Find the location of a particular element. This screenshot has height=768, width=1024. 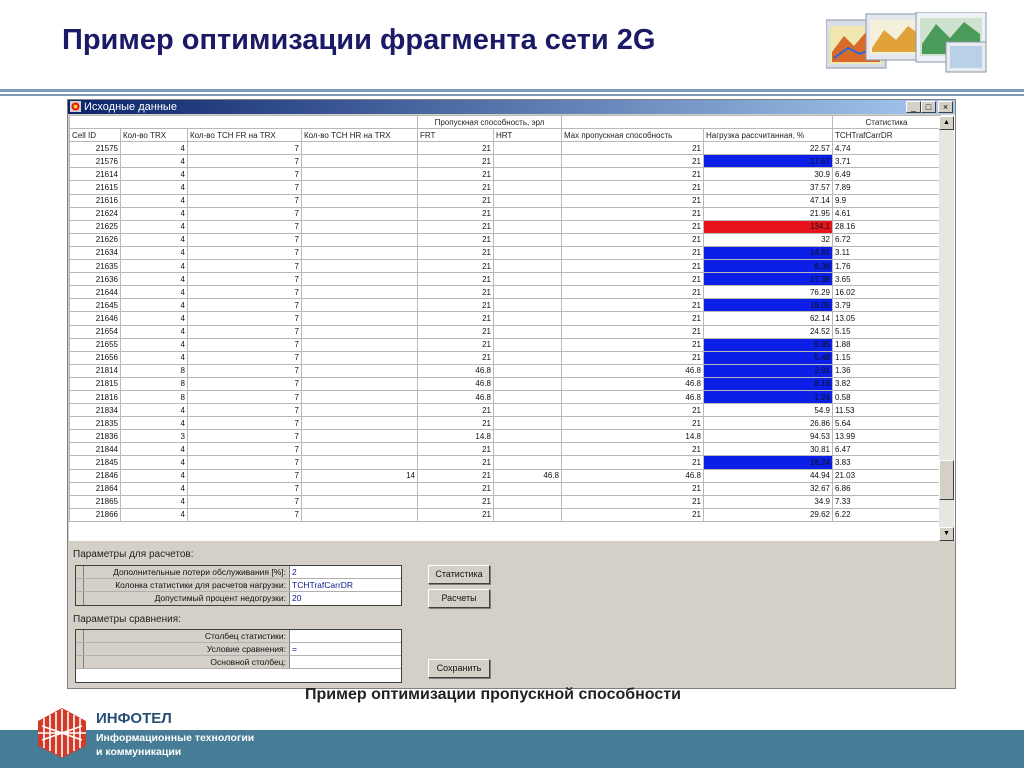

cell-load: 18.24 is located at coordinates (768, 462).